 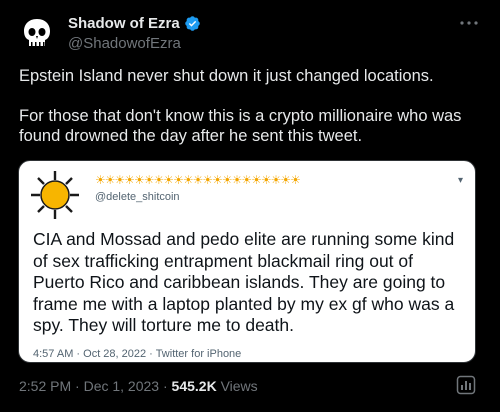 I want to click on skull-icon, so click(x=37, y=33).